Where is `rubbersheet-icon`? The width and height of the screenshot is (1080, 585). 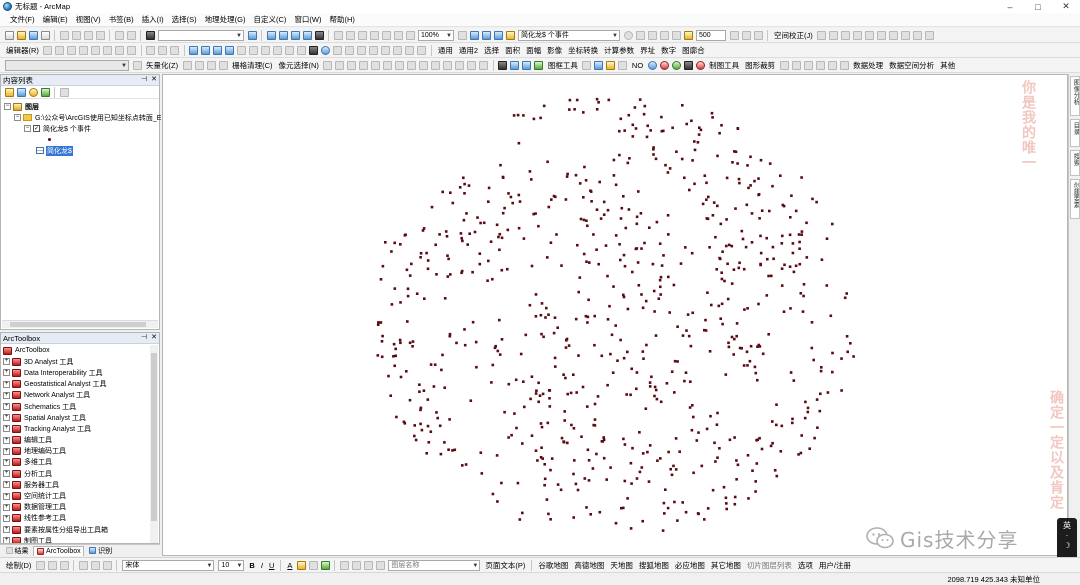
rubbersheet-icon is located at coordinates (894, 35).